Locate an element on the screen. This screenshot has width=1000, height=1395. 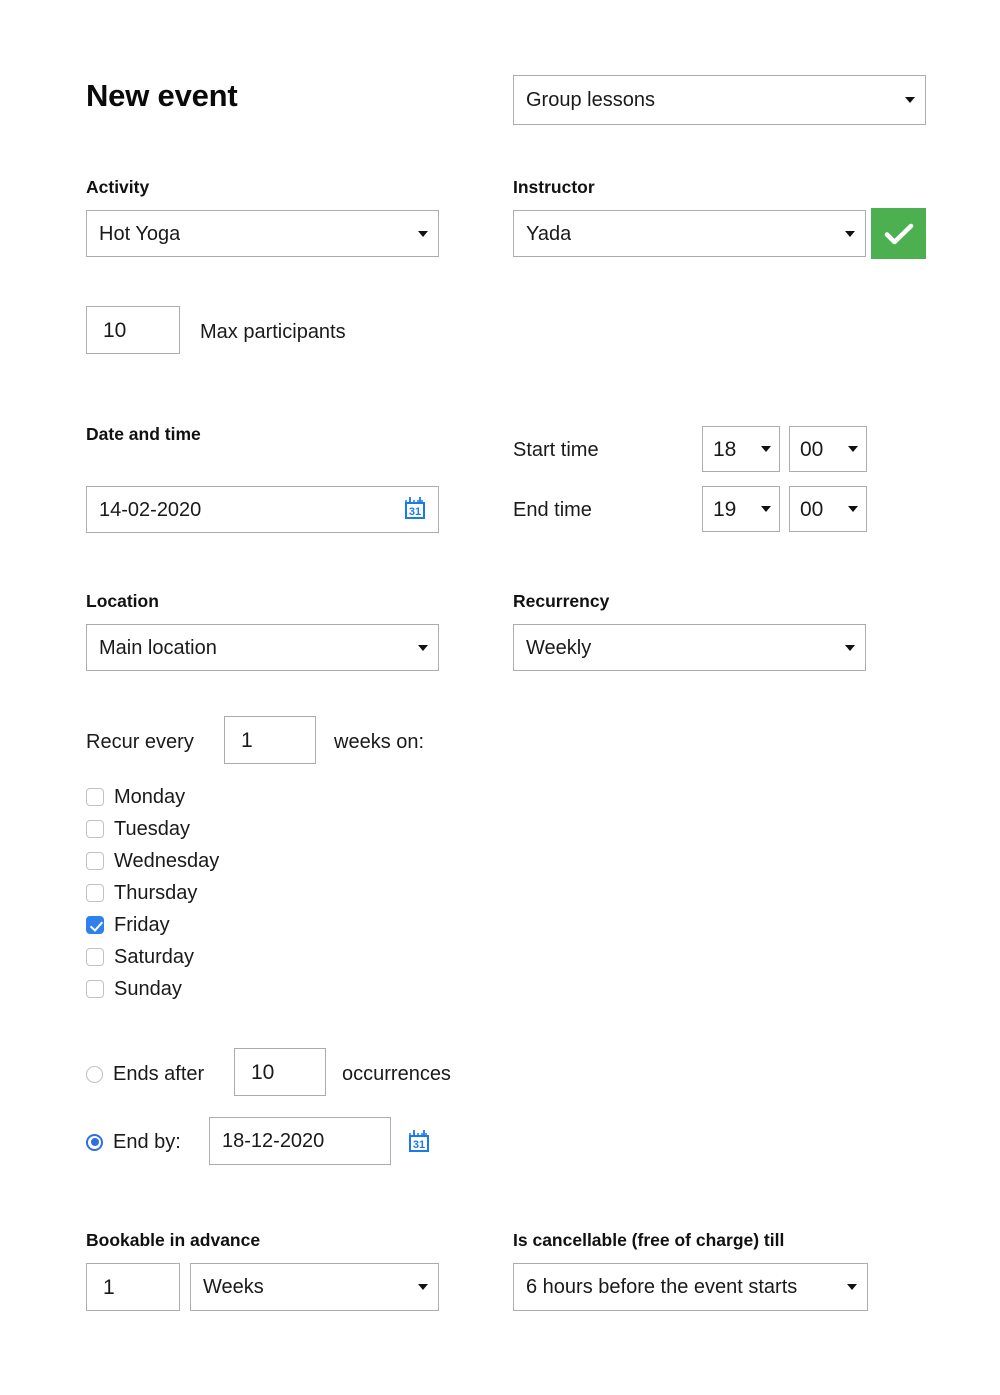
weekday-label: Wednesday is located at coordinates (167, 861).